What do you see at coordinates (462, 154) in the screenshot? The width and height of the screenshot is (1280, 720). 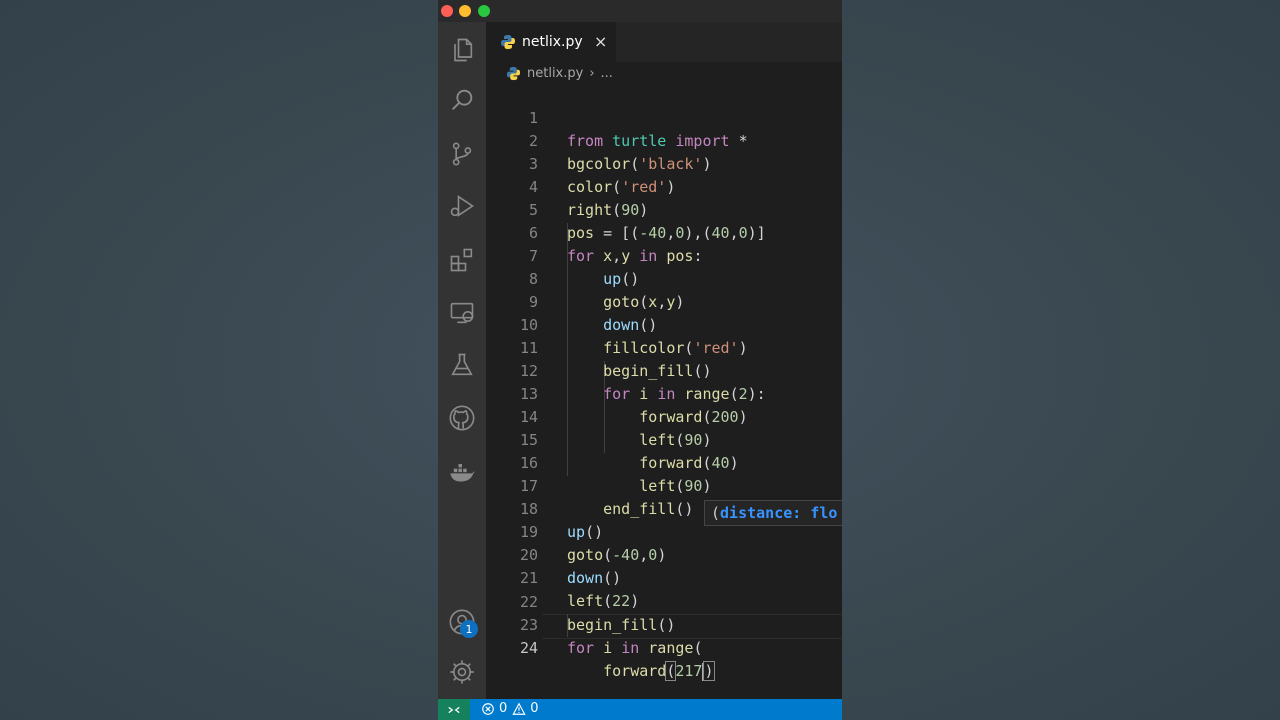 I see `source-control-icon` at bounding box center [462, 154].